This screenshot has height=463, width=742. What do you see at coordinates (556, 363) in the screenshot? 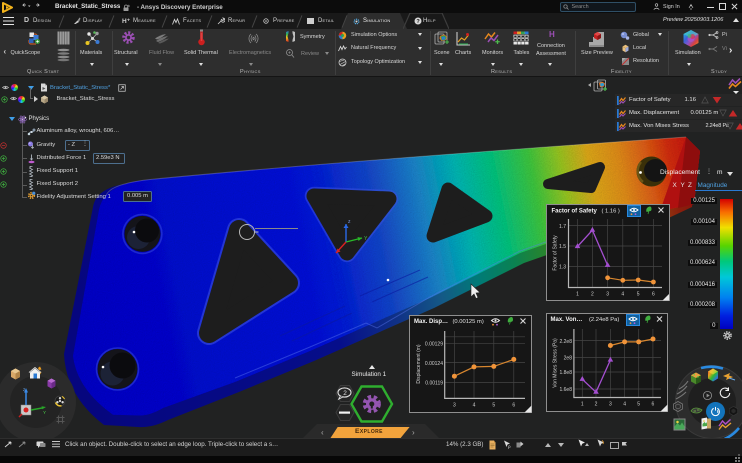
I see `svg-text: Von Mises Stress (Pa)` at bounding box center [556, 363].